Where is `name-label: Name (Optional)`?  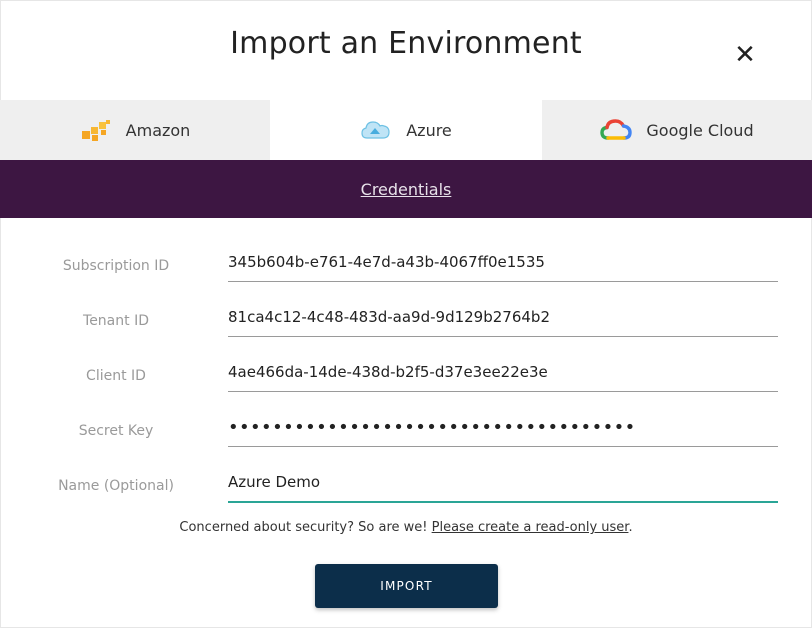
name-label: Name (Optional) is located at coordinates (116, 486).